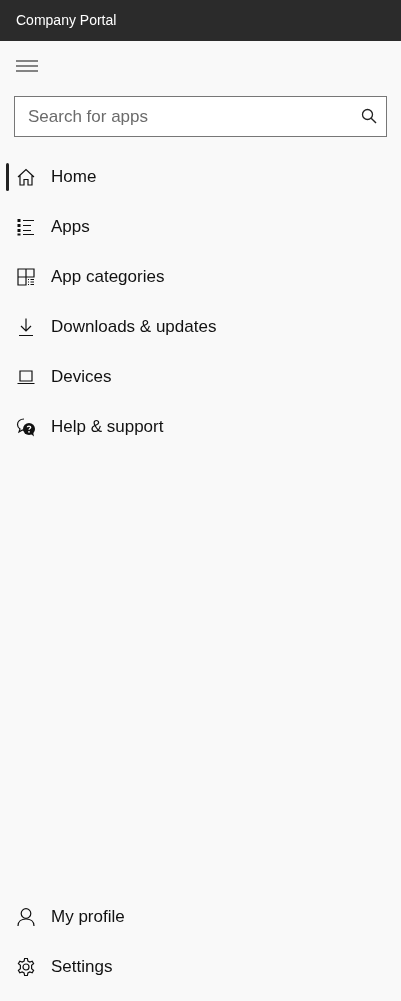 This screenshot has height=1001, width=401. Describe the element at coordinates (200, 277) in the screenshot. I see `nav-item: App categories` at that location.